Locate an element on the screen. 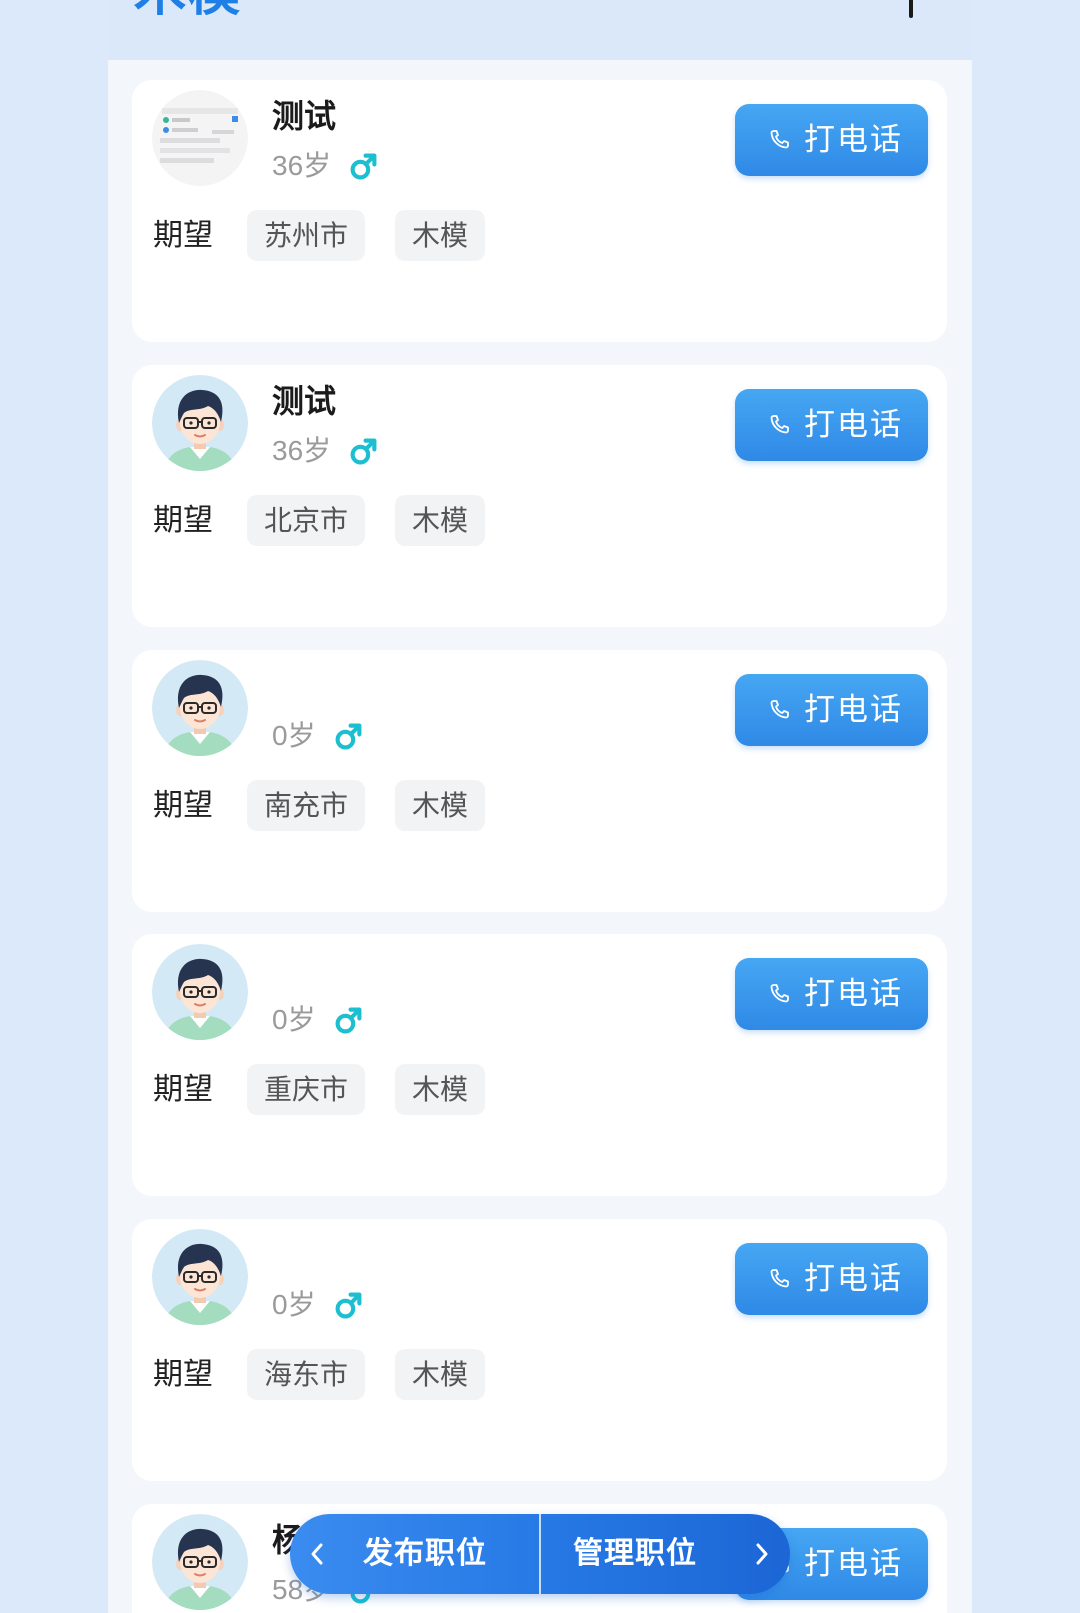  screenshot-avatar-icon is located at coordinates (200, 138).